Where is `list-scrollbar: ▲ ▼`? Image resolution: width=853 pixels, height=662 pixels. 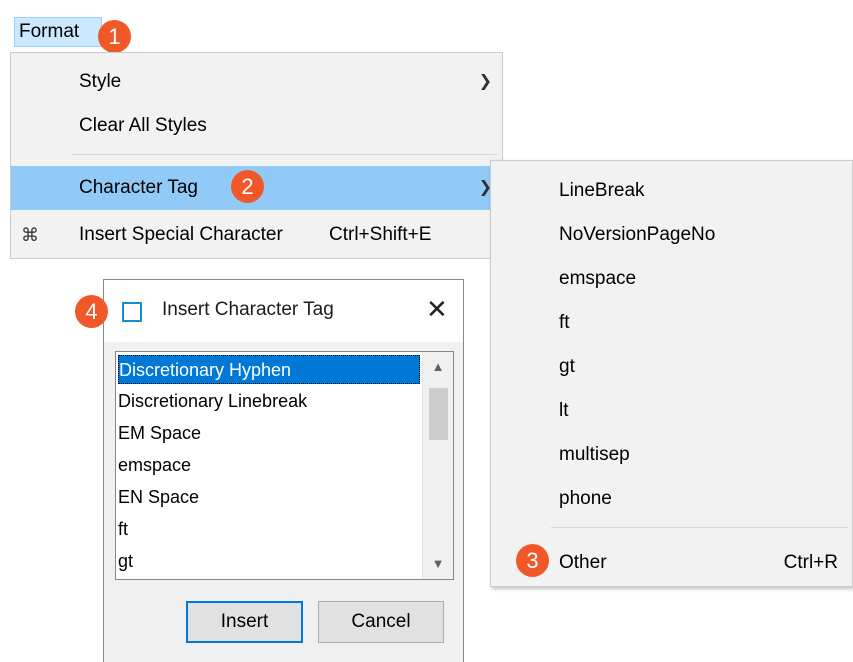
list-scrollbar: ▲ ▼ is located at coordinates (437, 465).